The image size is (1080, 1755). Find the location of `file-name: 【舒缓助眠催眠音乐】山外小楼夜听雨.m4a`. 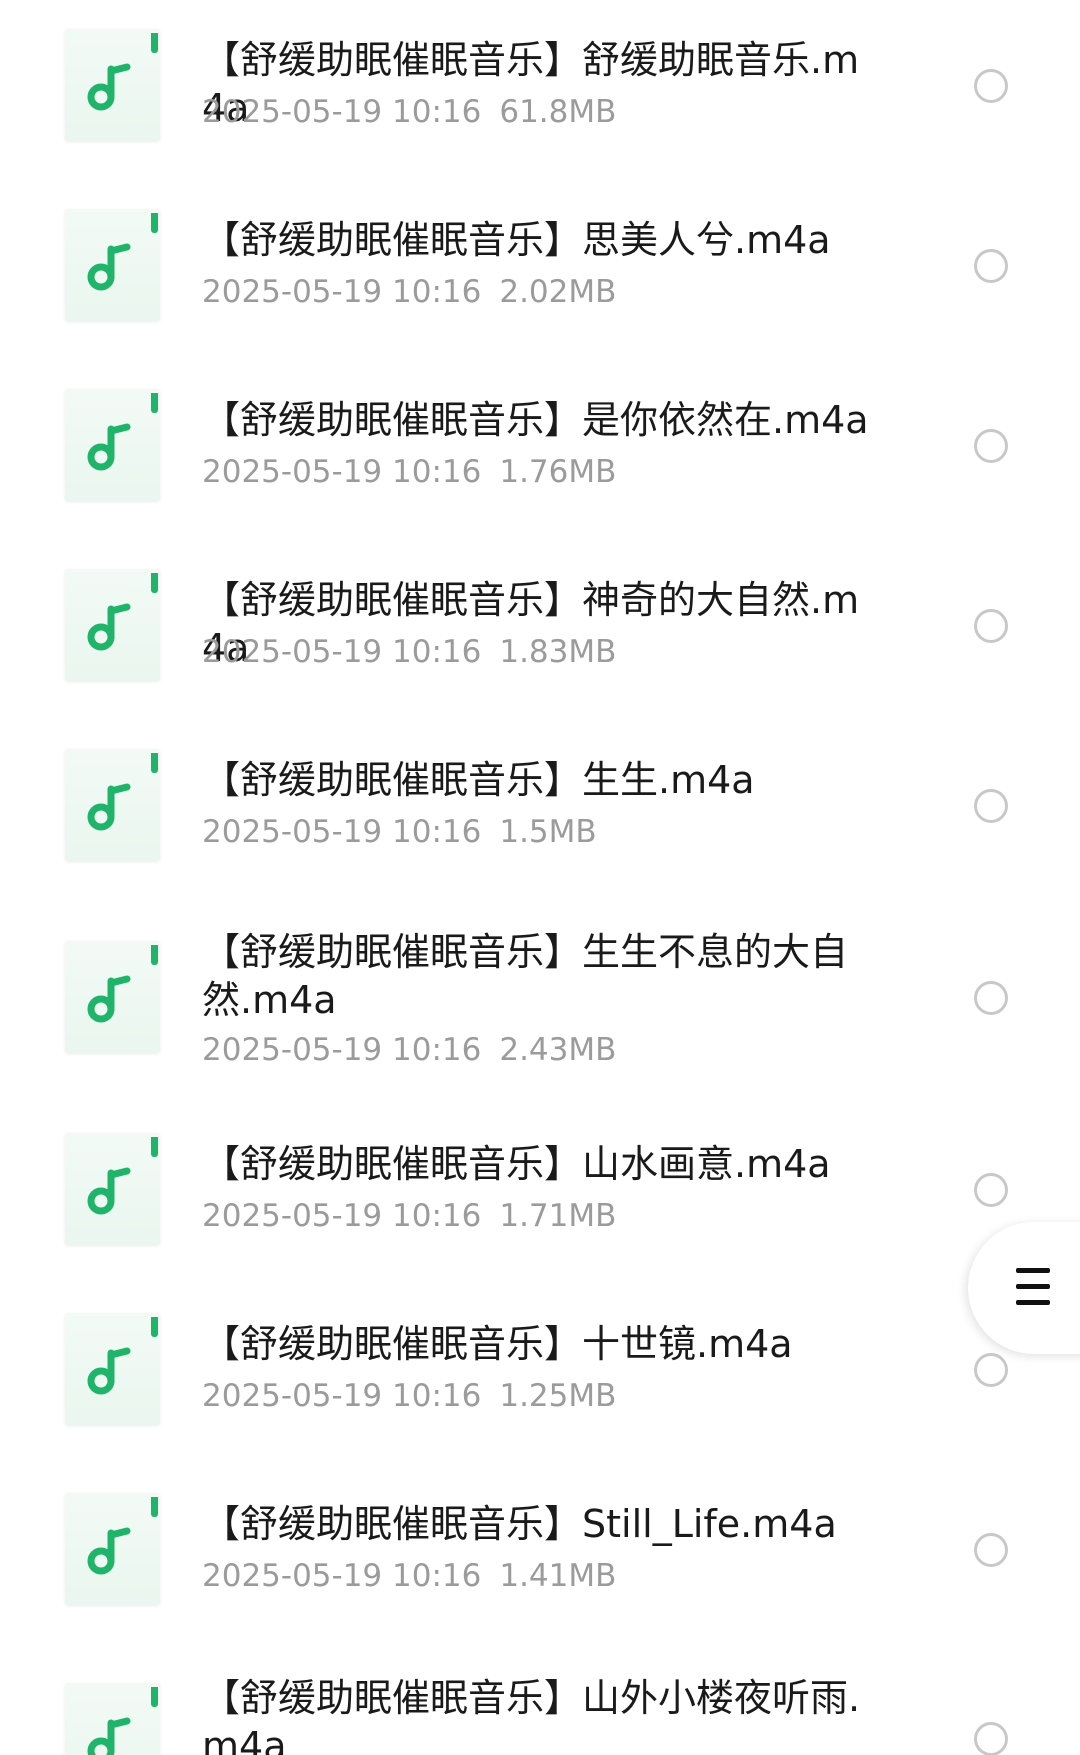

file-name: 【舒缓助眠催眠音乐】山外小楼夜听雨.m4a is located at coordinates (531, 1715).